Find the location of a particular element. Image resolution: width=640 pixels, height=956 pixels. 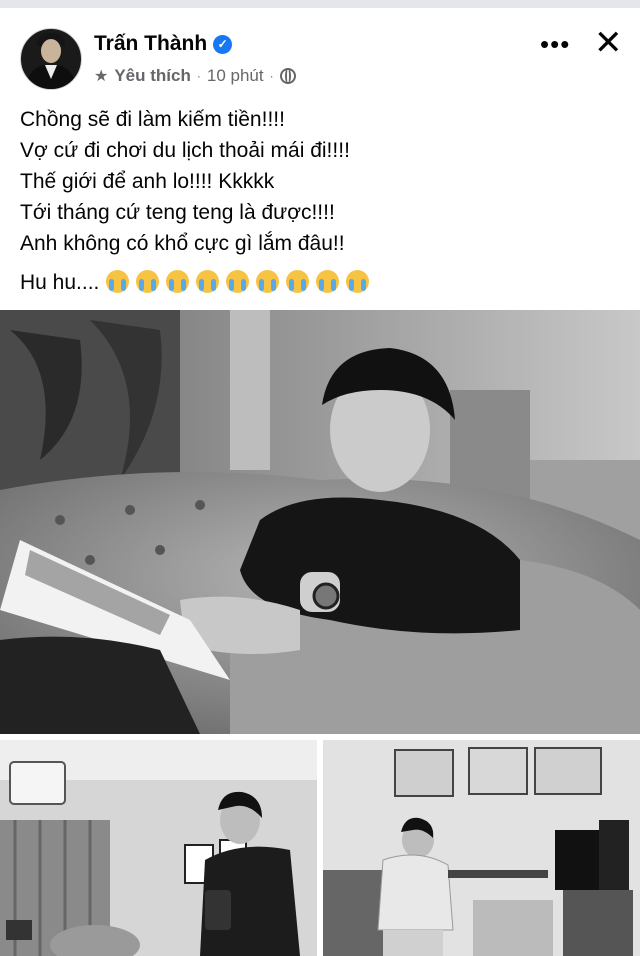

post-line: Thế giới để anh lo!!!! Kkkkk is located at coordinates (147, 181).